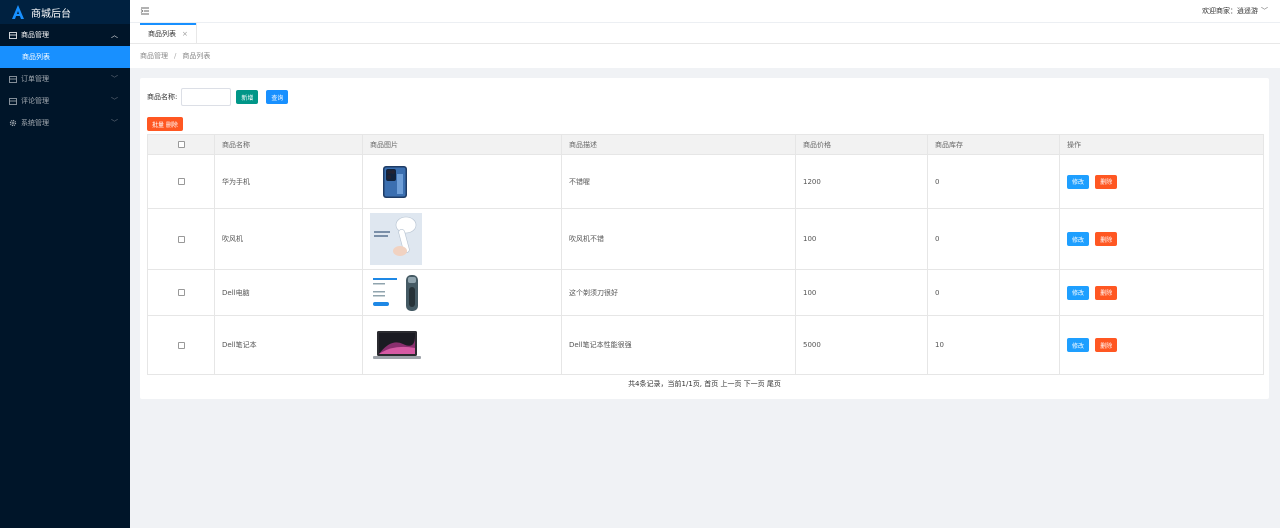 This screenshot has height=528, width=1280. I want to click on gear-icon, so click(13, 123).